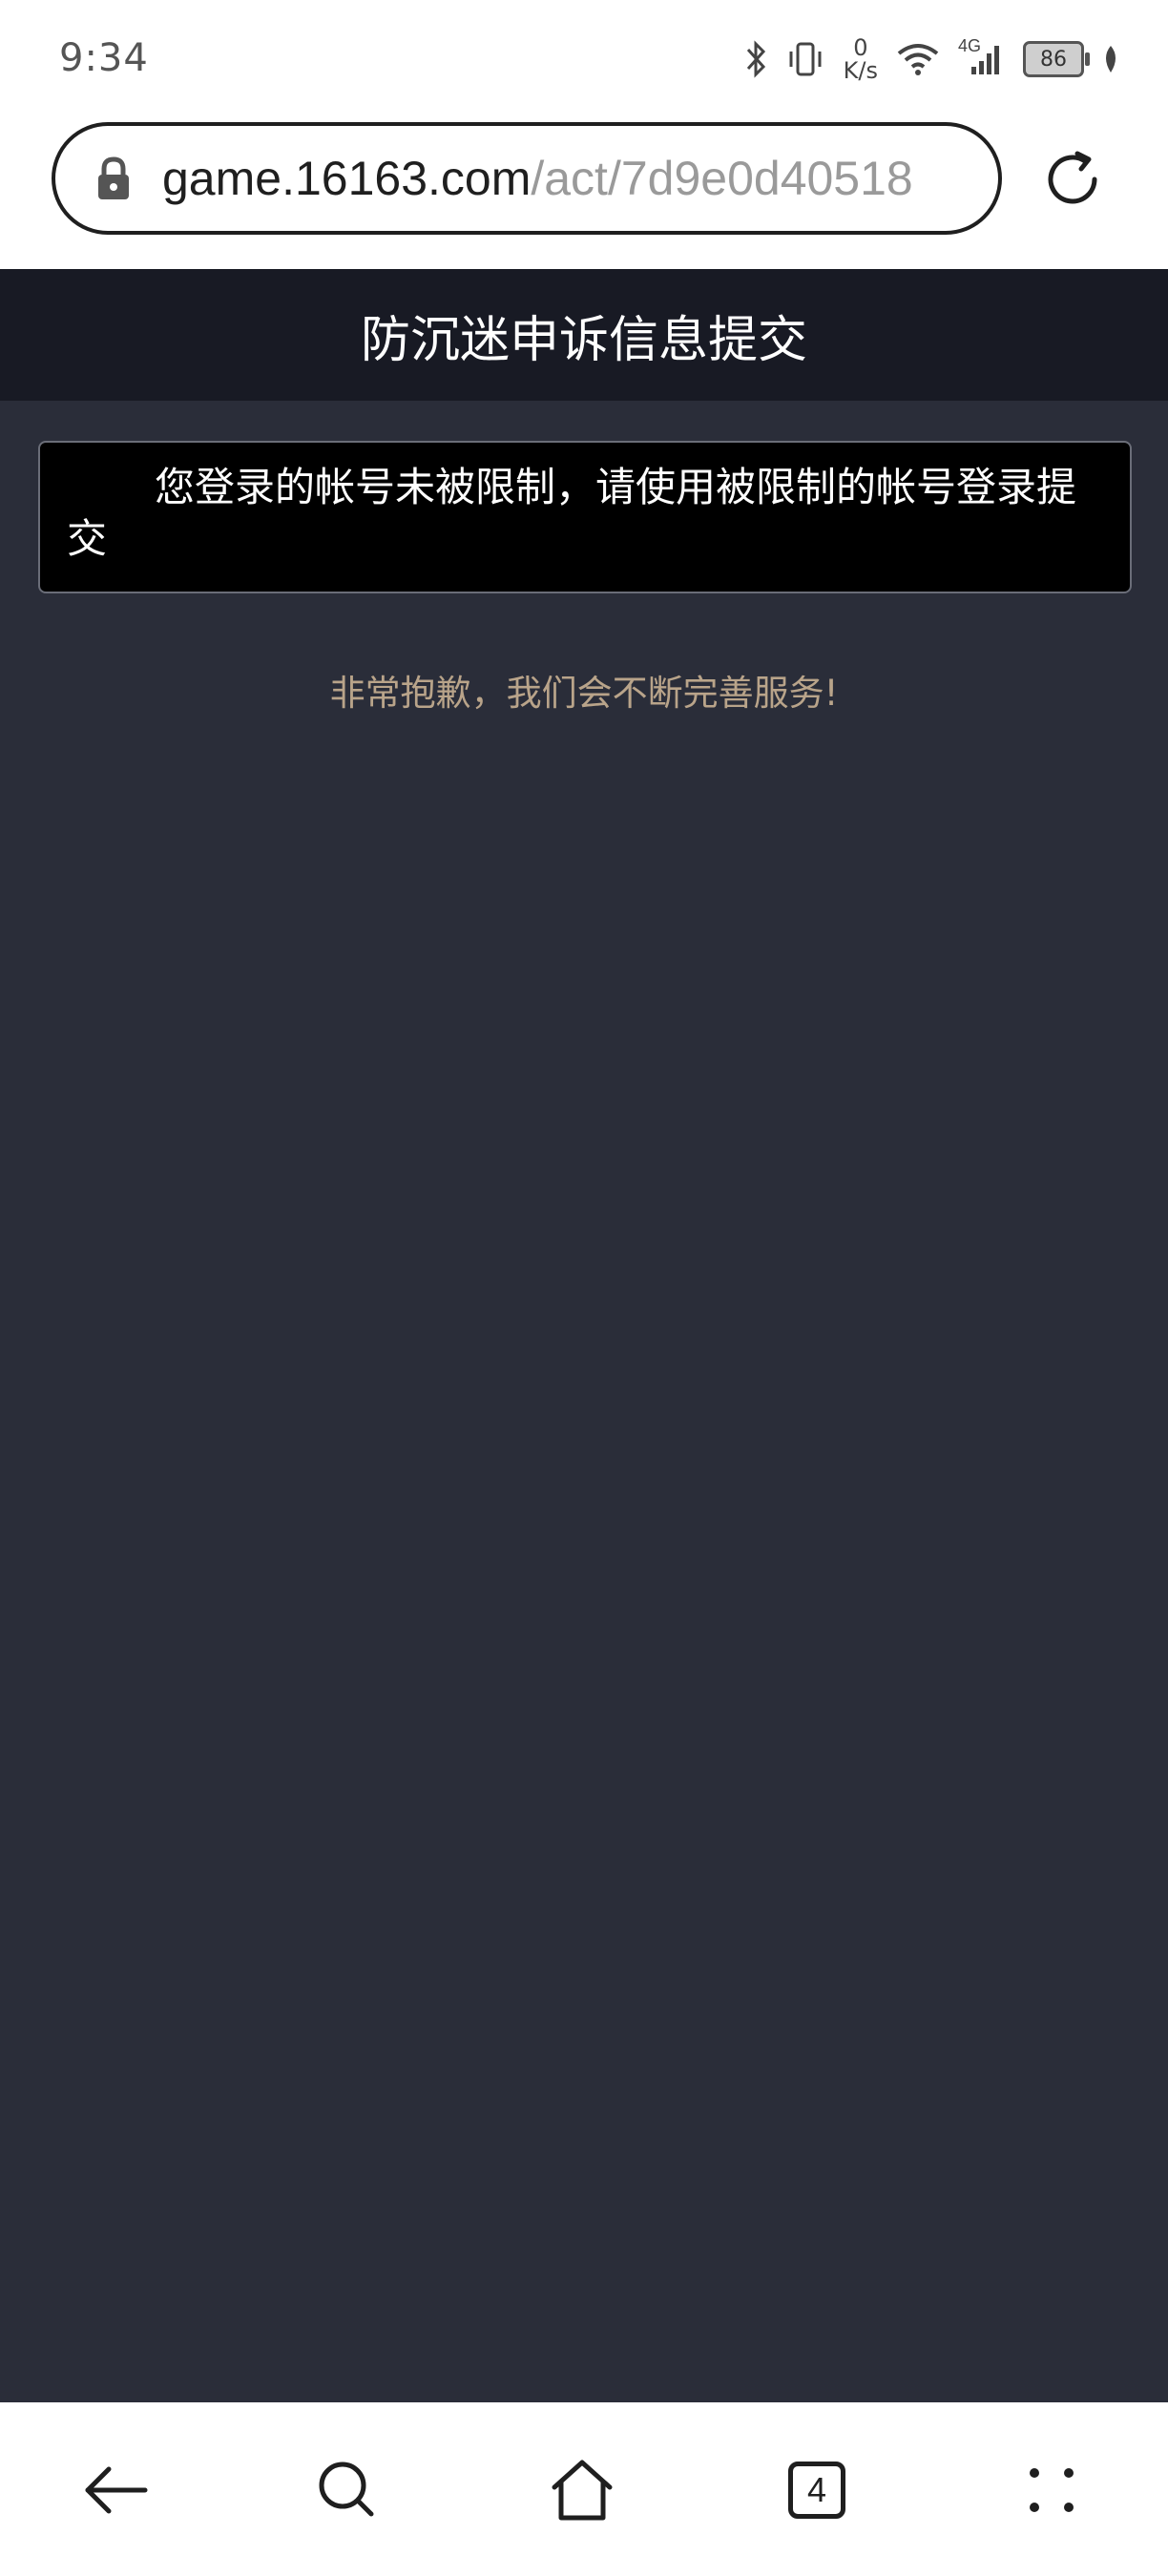 Image resolution: width=1168 pixels, height=2576 pixels. Describe the element at coordinates (584, 57) in the screenshot. I see `status-bar: 9:34 0 K/s 4G 86` at that location.